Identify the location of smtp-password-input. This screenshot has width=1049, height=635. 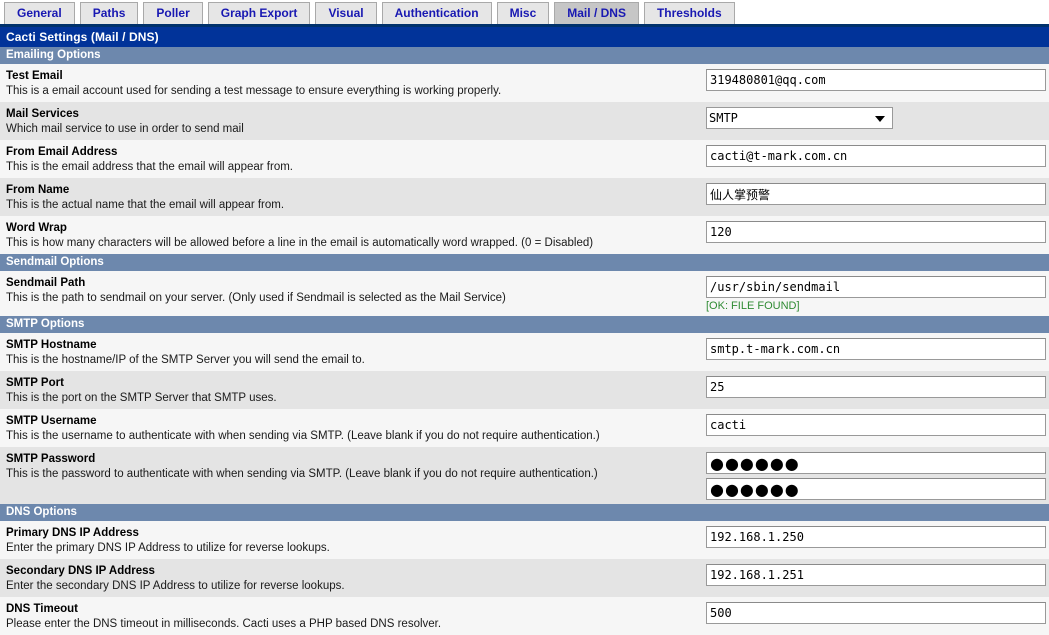
(876, 463).